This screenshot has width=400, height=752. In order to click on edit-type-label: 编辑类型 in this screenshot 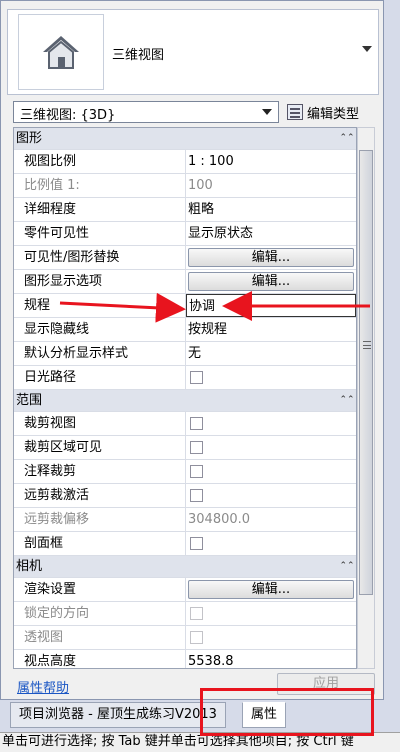, I will do `click(333, 114)`.